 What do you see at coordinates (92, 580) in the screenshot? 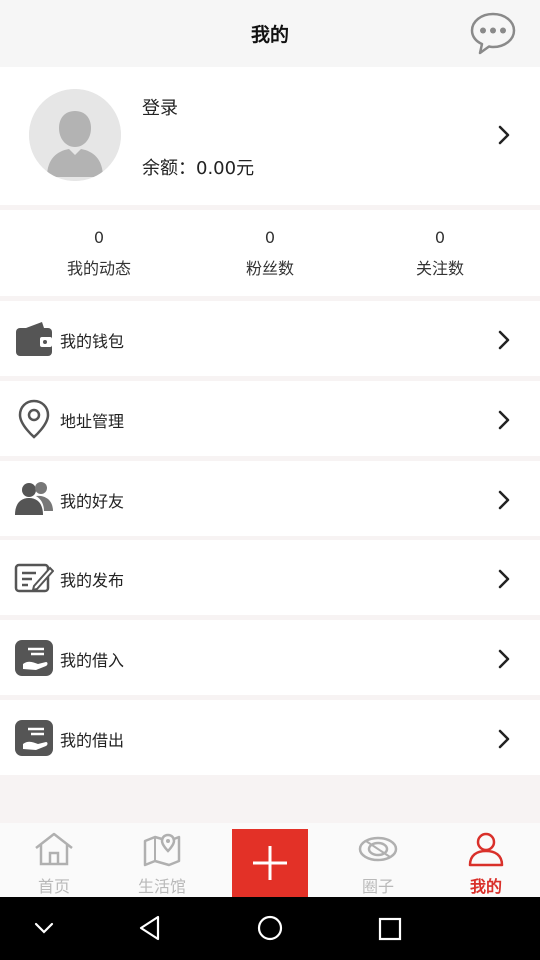
I see `menu-item-label: 我的发布` at bounding box center [92, 580].